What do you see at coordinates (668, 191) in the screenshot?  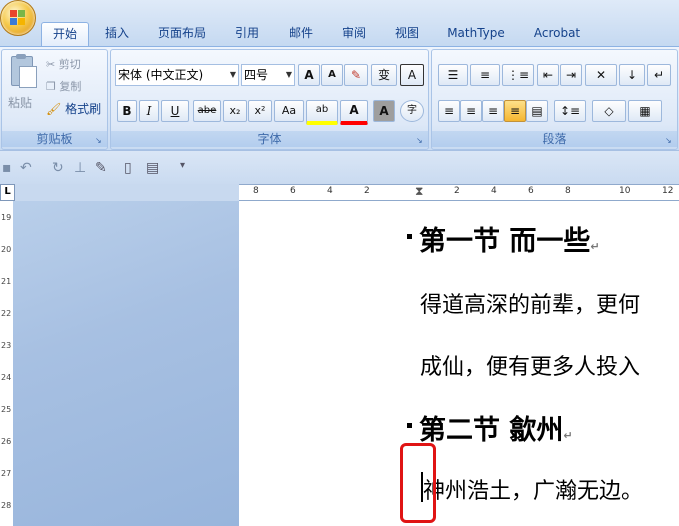 I see `ruler-tick-label: 12` at bounding box center [668, 191].